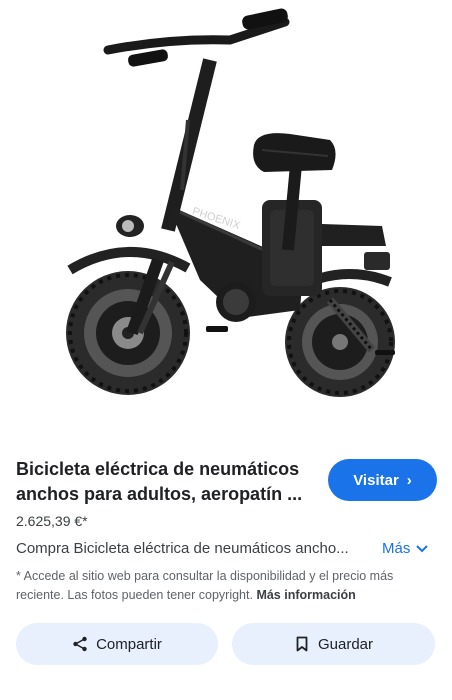 Image resolution: width=452 pixels, height=700 pixels. I want to click on more-info-link: Más información, so click(305, 595).